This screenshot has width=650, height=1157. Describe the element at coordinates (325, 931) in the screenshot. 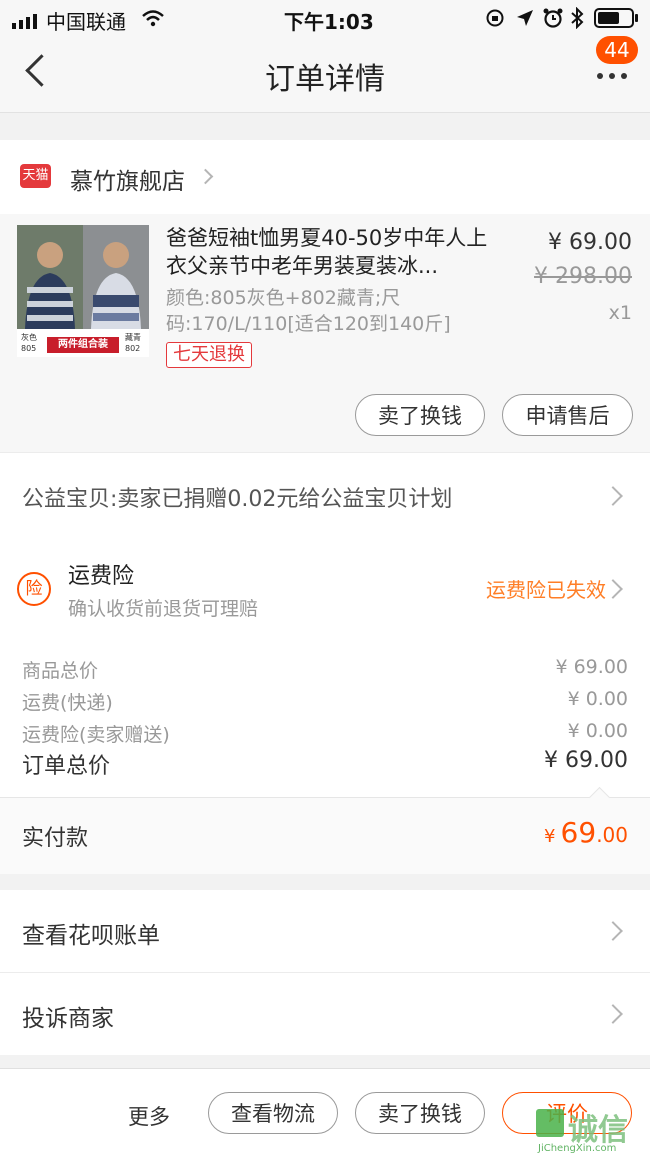

I see `huabei-bill-row: 查看花呗账单` at that location.